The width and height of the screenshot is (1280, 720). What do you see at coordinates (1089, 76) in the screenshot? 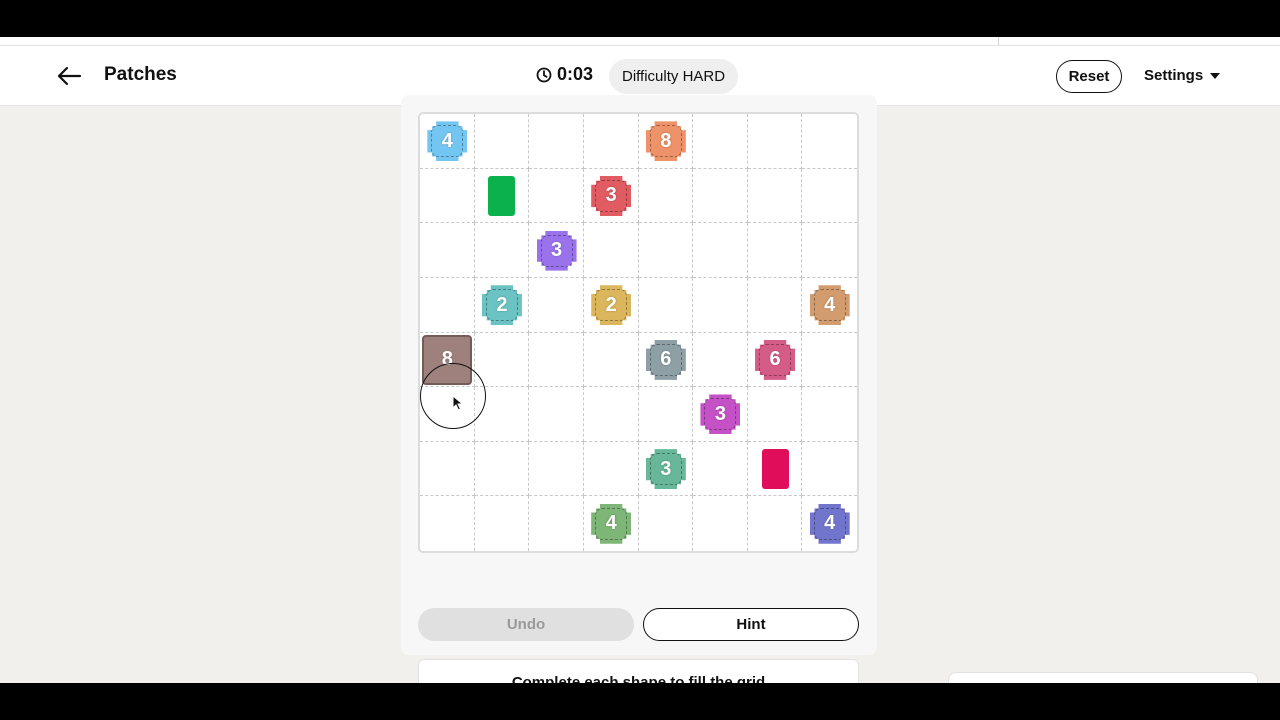
I see `reset-button: Reset` at bounding box center [1089, 76].